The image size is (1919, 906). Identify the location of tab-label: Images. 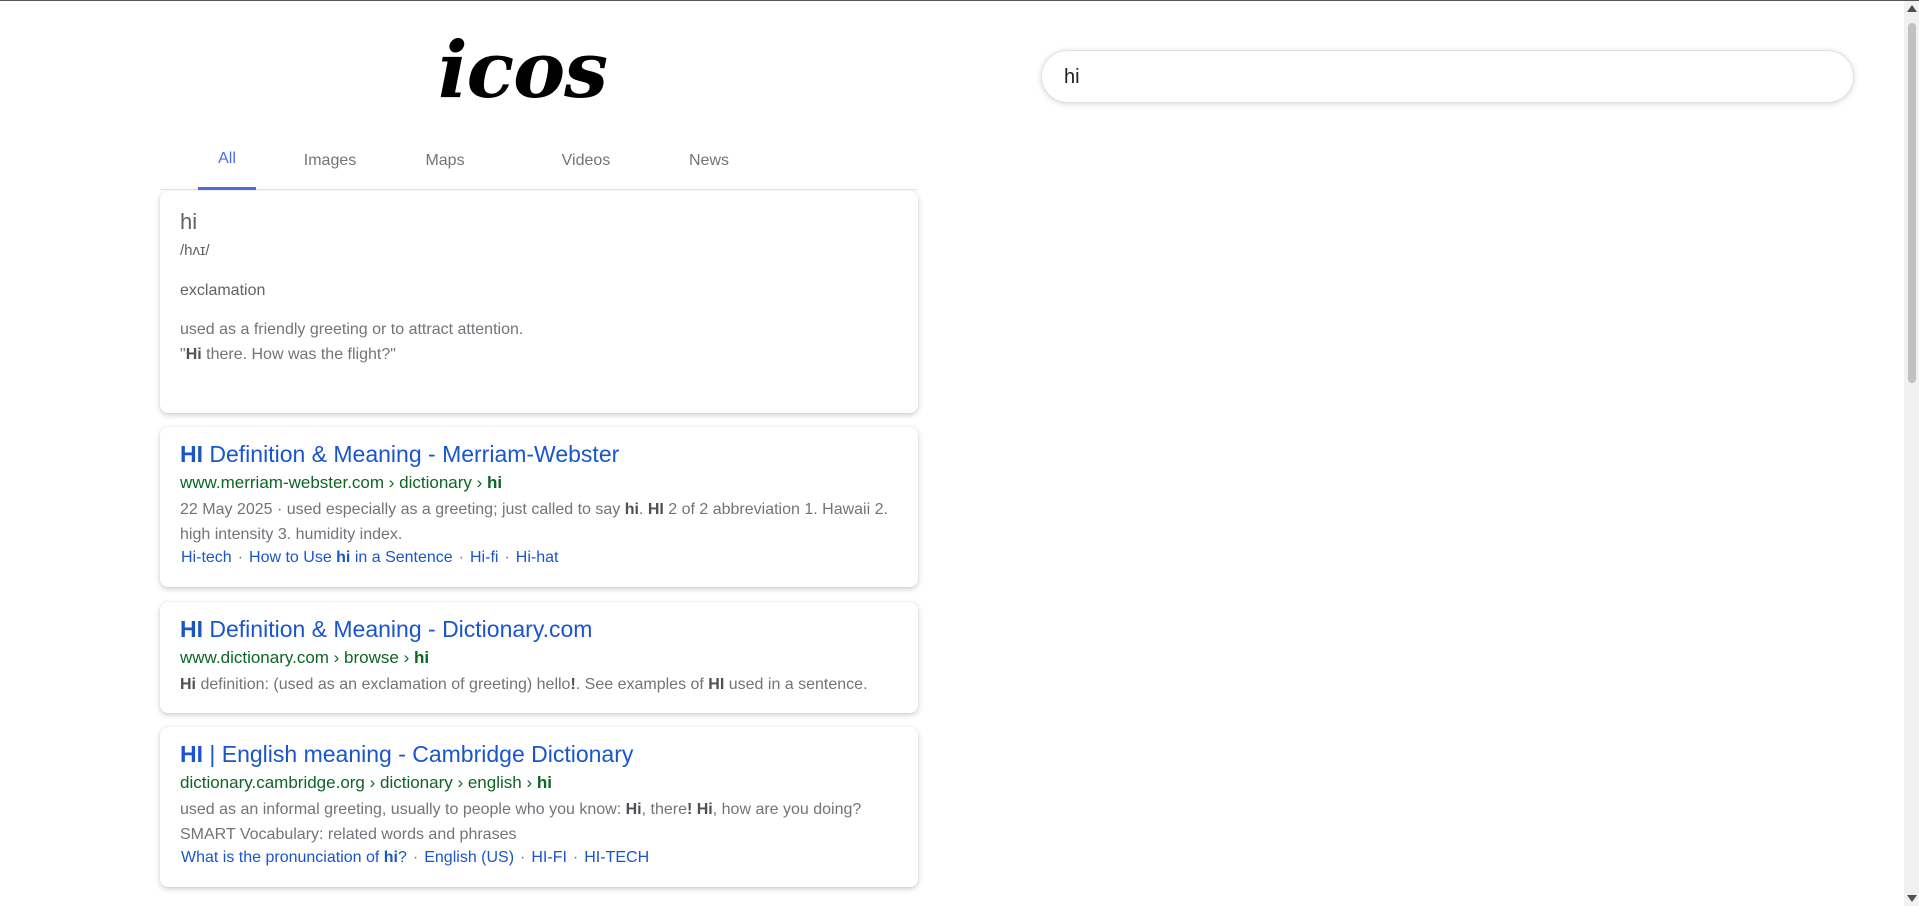
(330, 160).